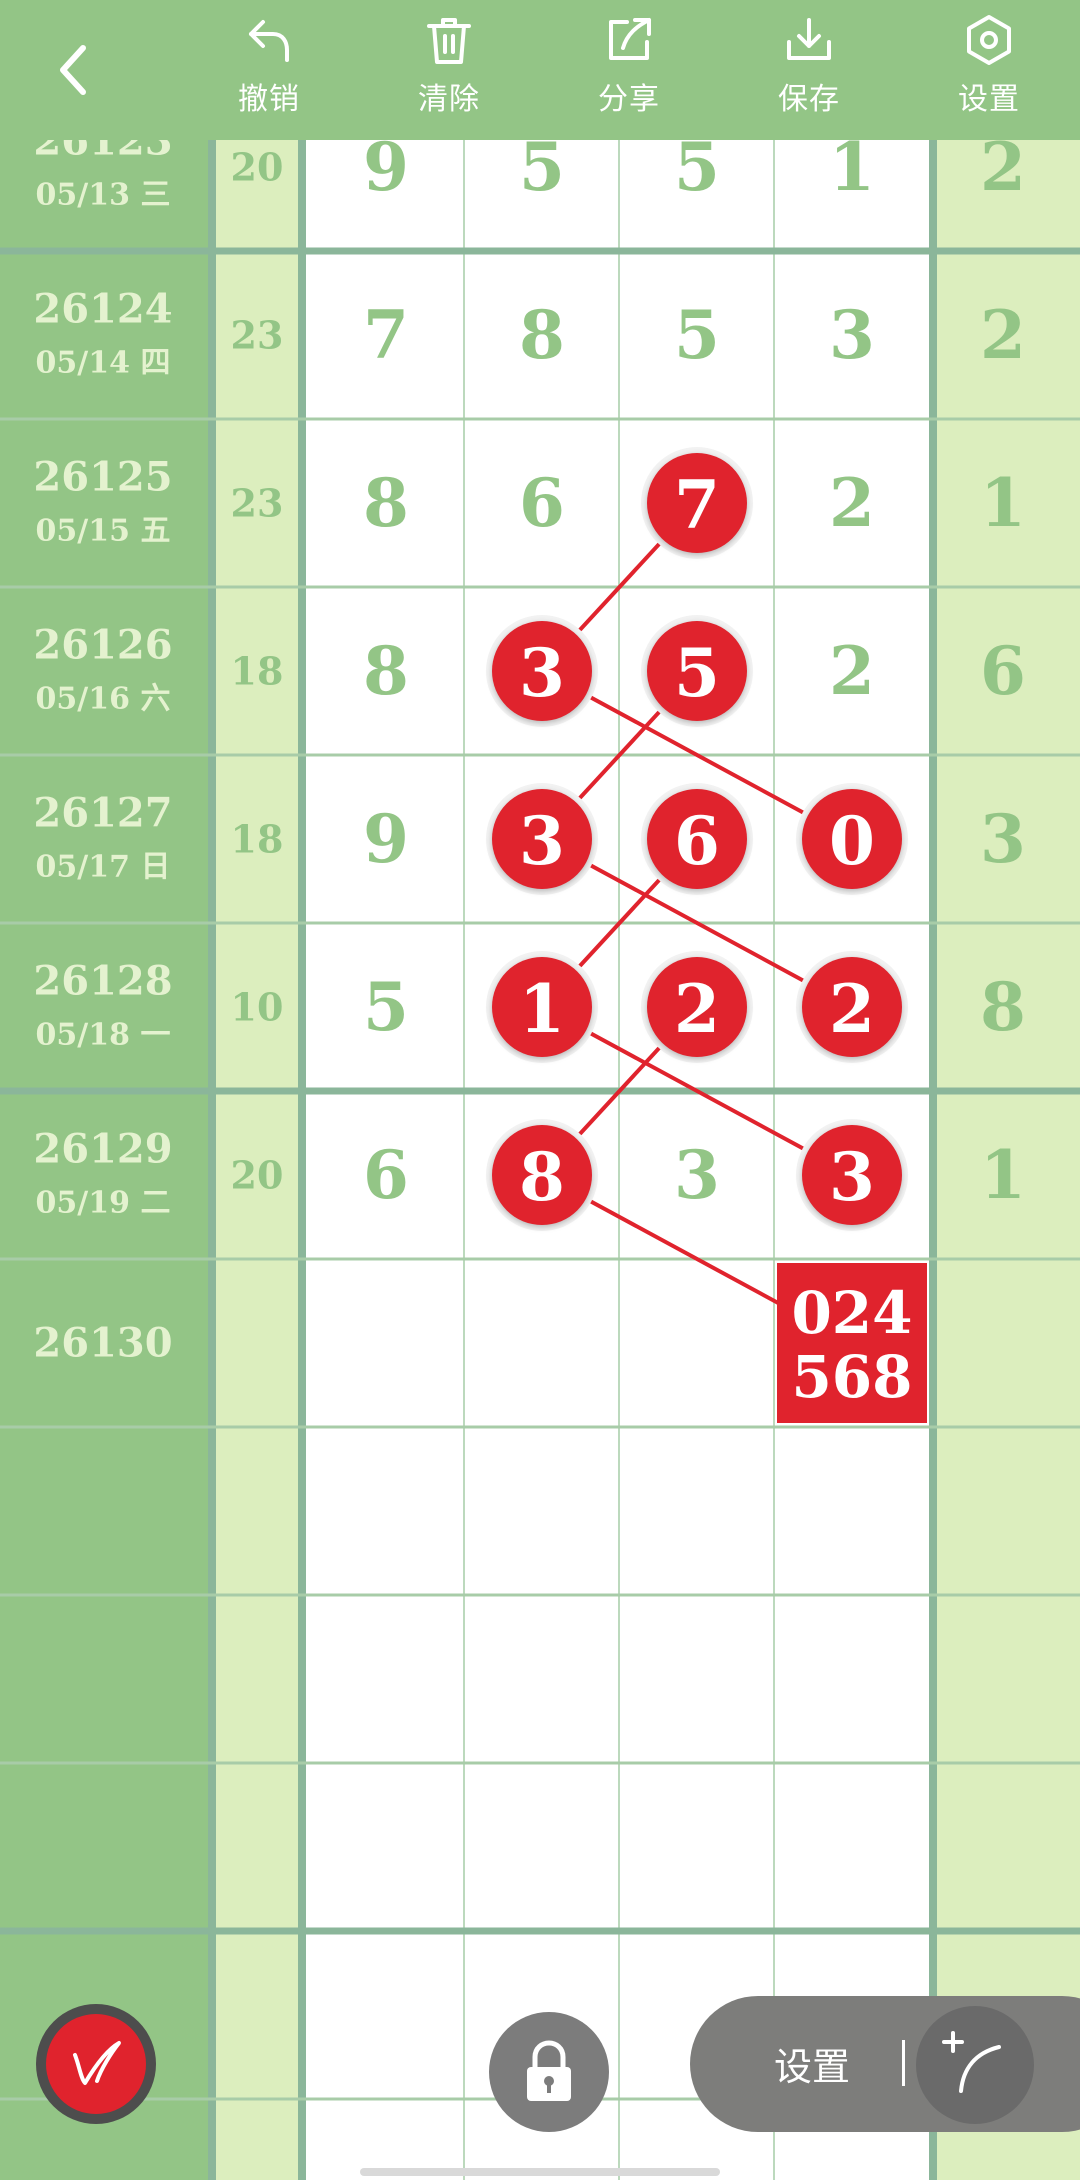  Describe the element at coordinates (103, 699) in the screenshot. I see `issue-date: 05/16 六` at that location.